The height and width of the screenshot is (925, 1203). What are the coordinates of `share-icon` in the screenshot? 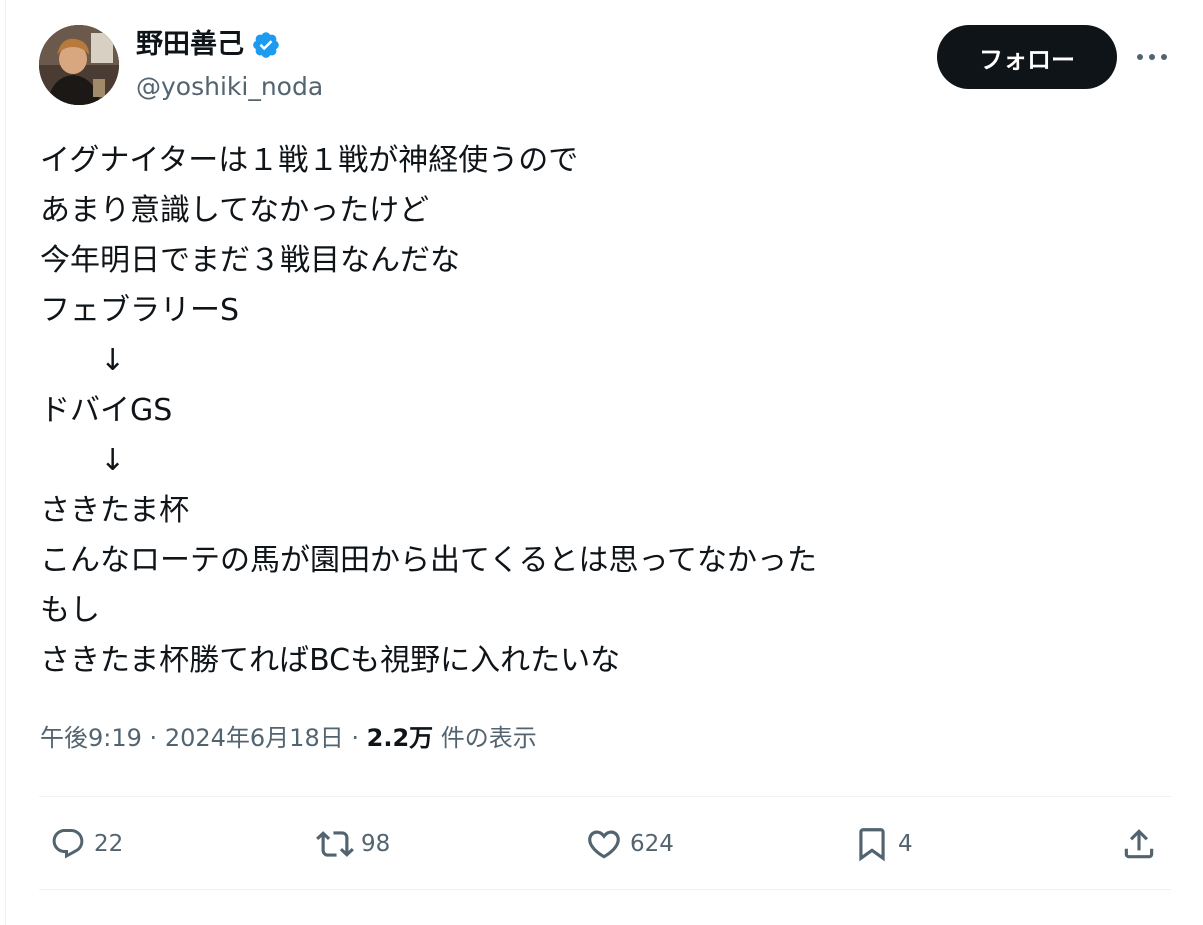 It's located at (1139, 844).